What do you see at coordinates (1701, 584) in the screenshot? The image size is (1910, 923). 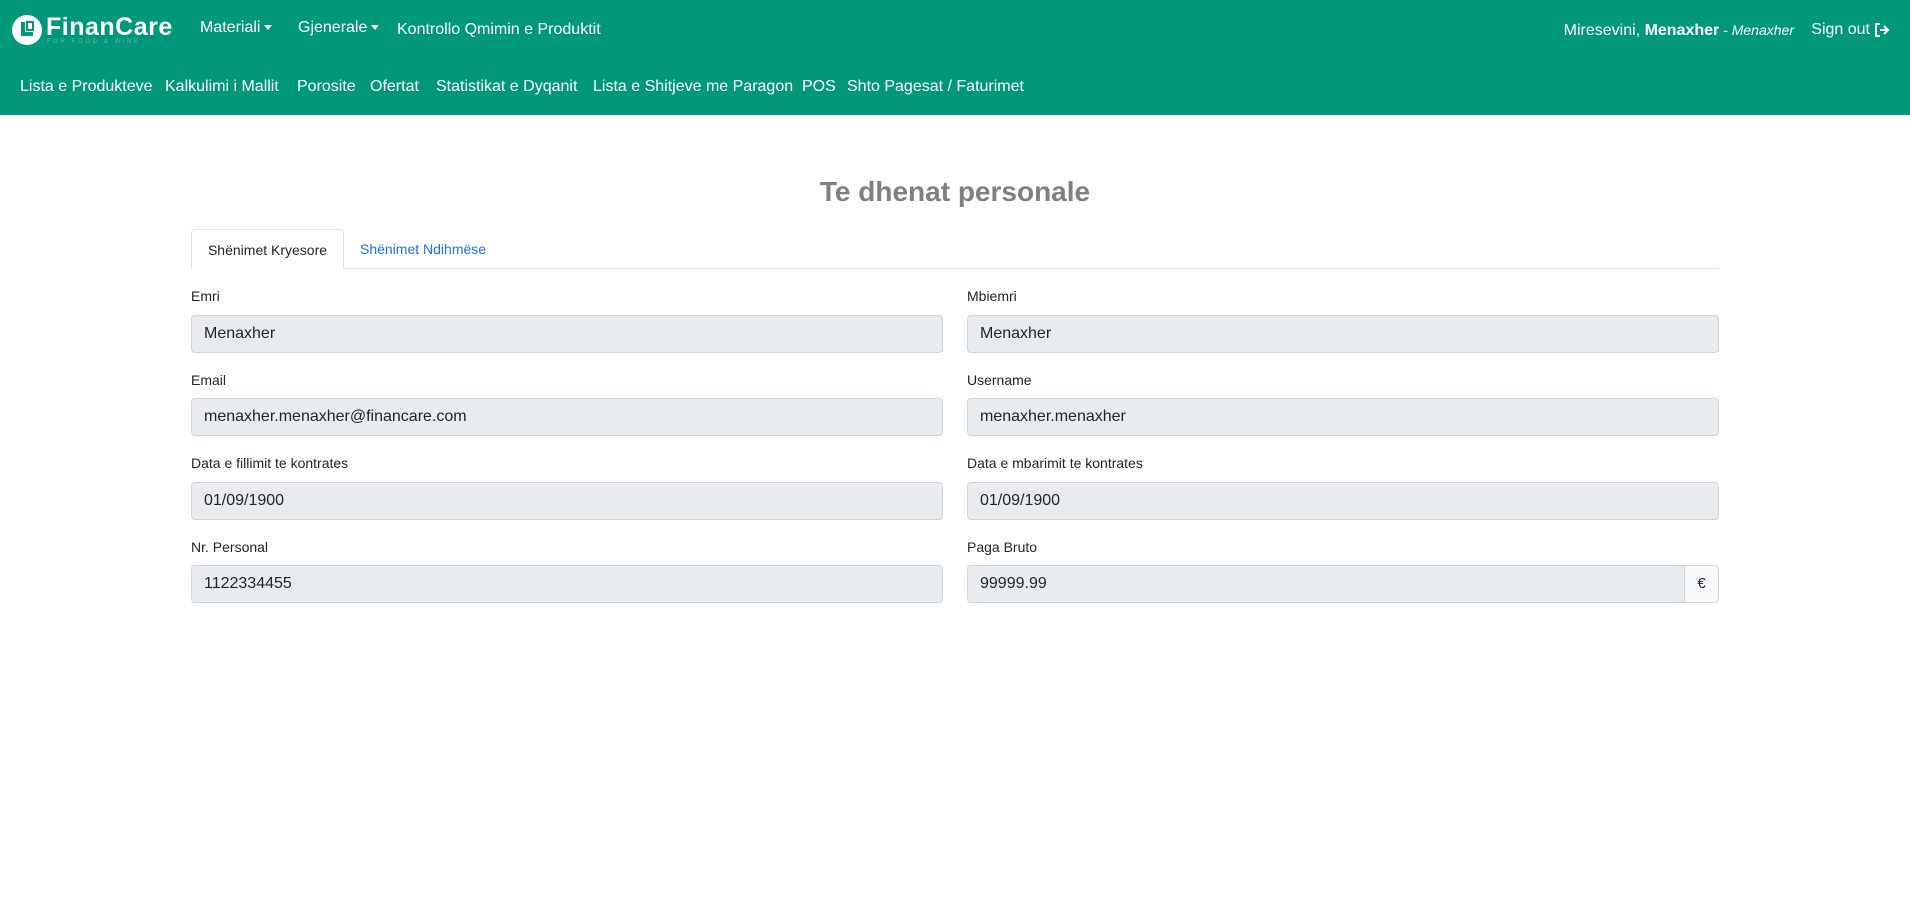 I see `currency-addon: €` at bounding box center [1701, 584].